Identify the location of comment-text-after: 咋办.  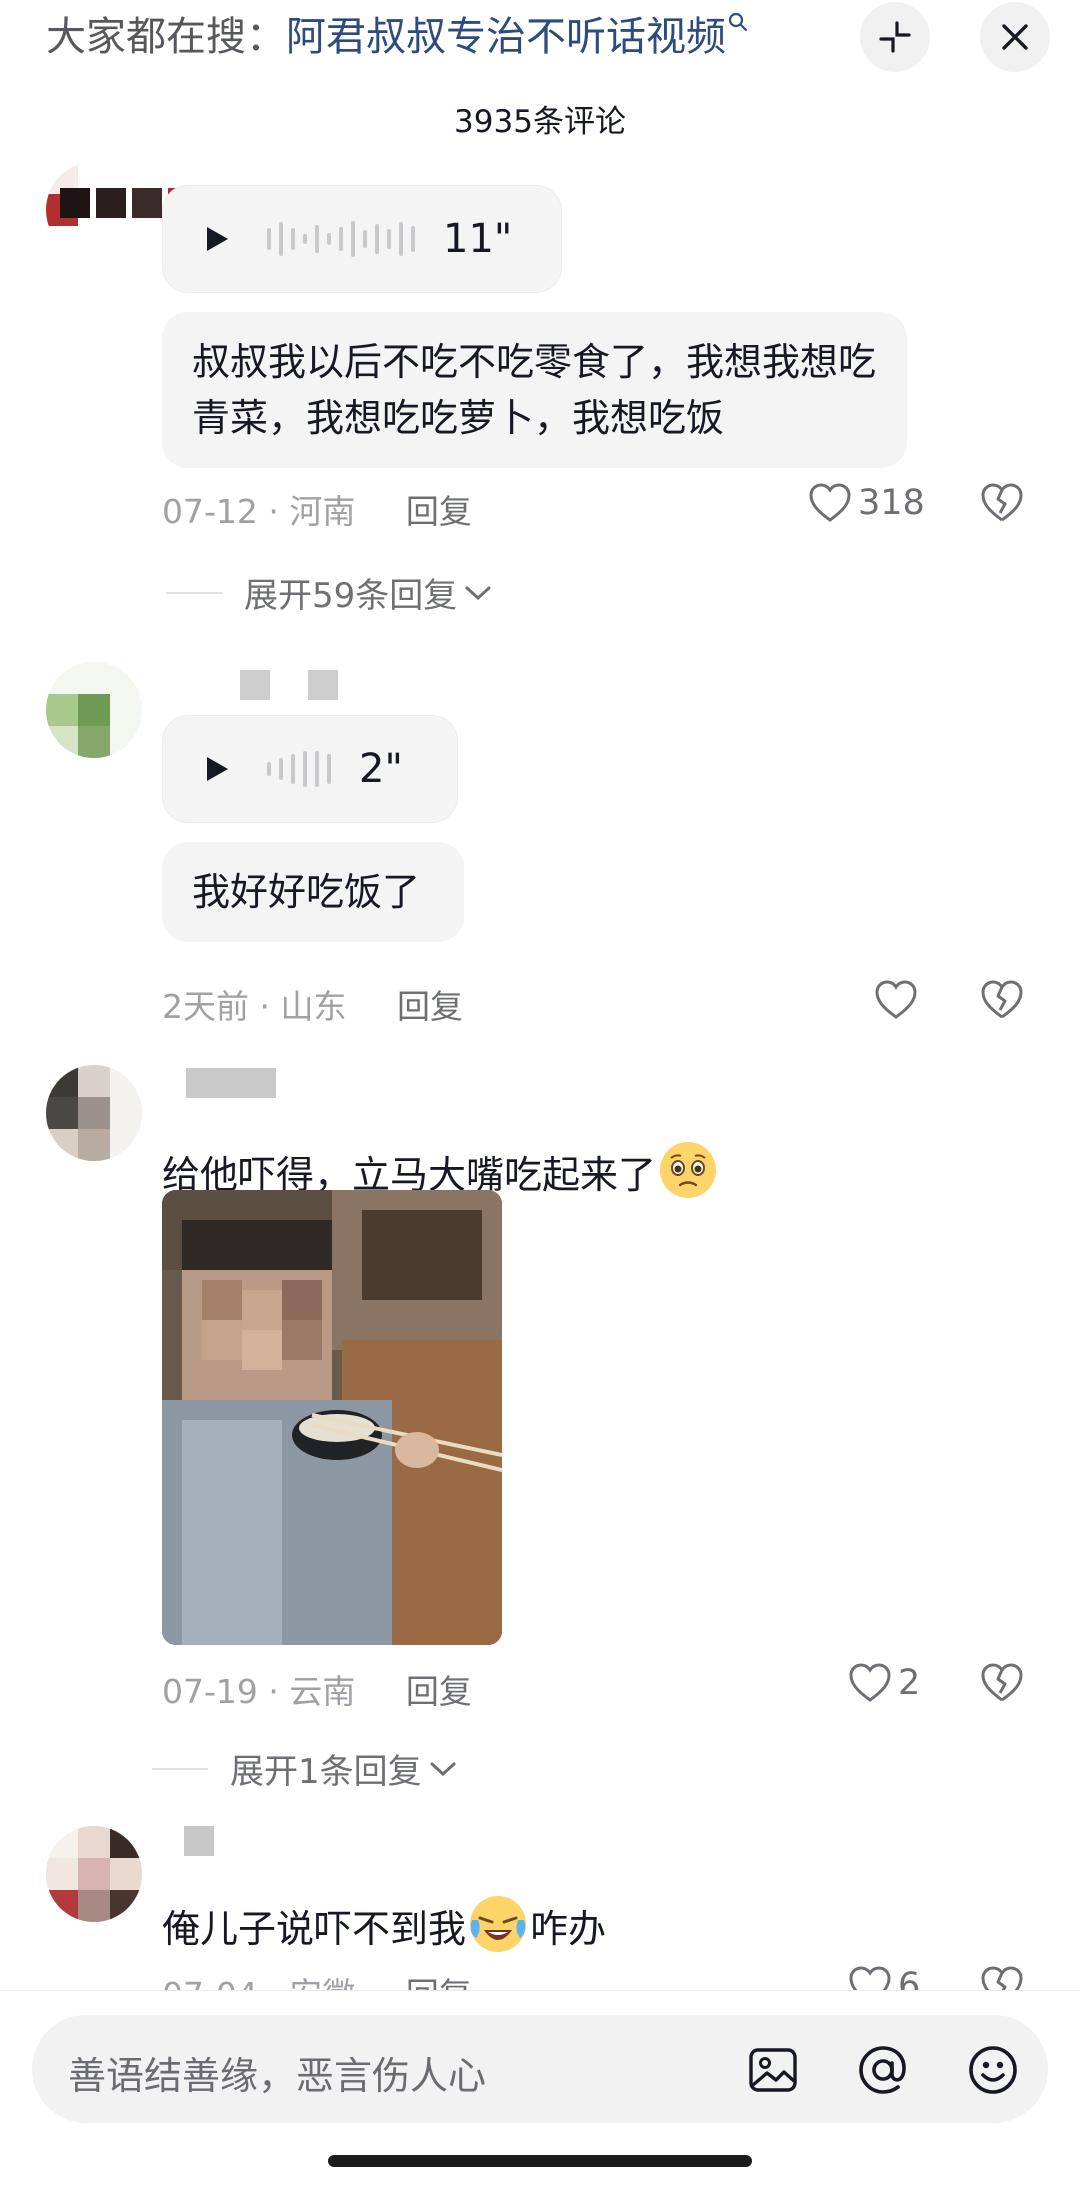
(568, 1929).